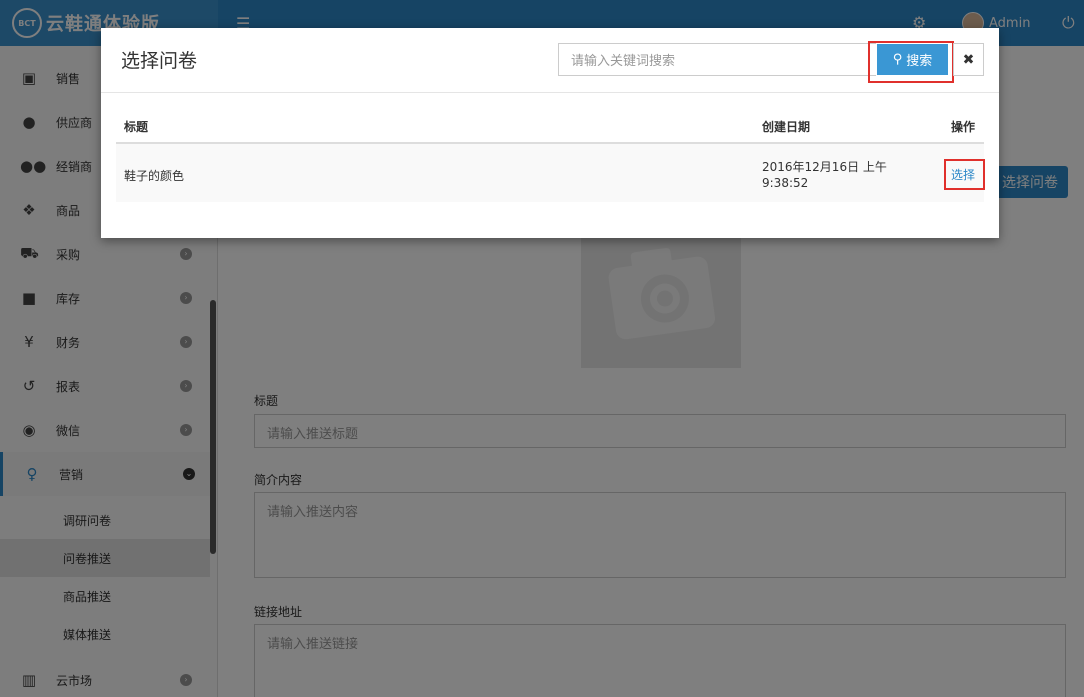 The width and height of the screenshot is (1084, 697). I want to click on modal-title: 选择问卷, so click(159, 61).